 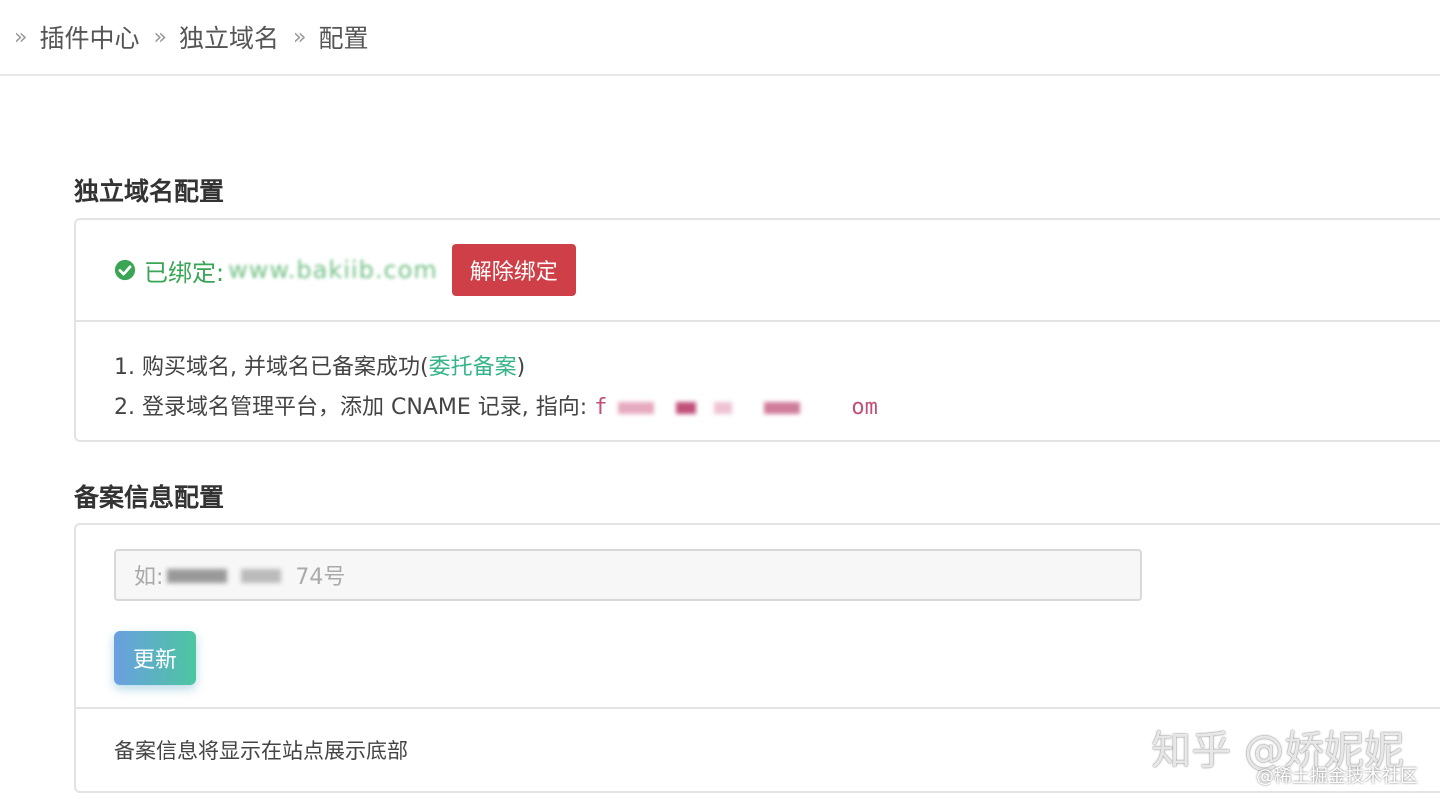 I want to click on icp-placeholder-start: 如:, so click(x=149, y=577).